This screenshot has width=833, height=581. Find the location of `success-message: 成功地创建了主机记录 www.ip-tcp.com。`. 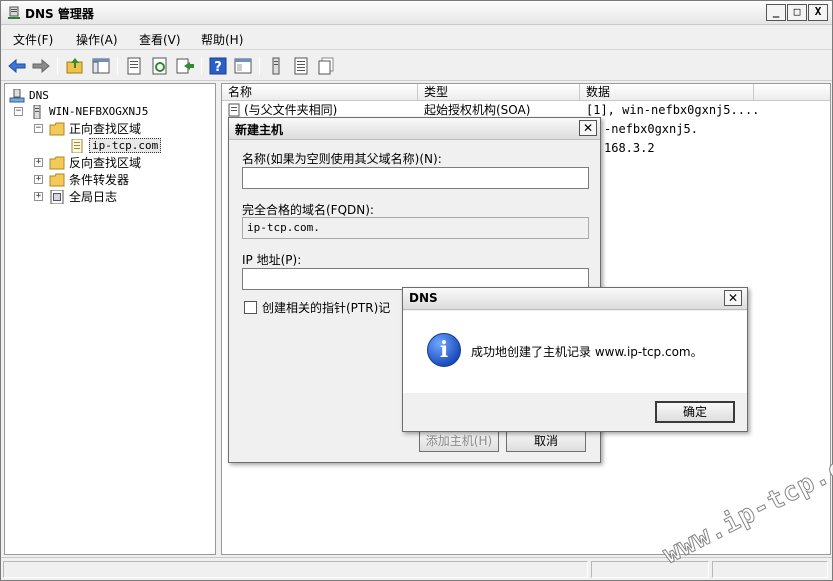

success-message: 成功地创建了主机记录 www.ip-tcp.com。 is located at coordinates (587, 352).